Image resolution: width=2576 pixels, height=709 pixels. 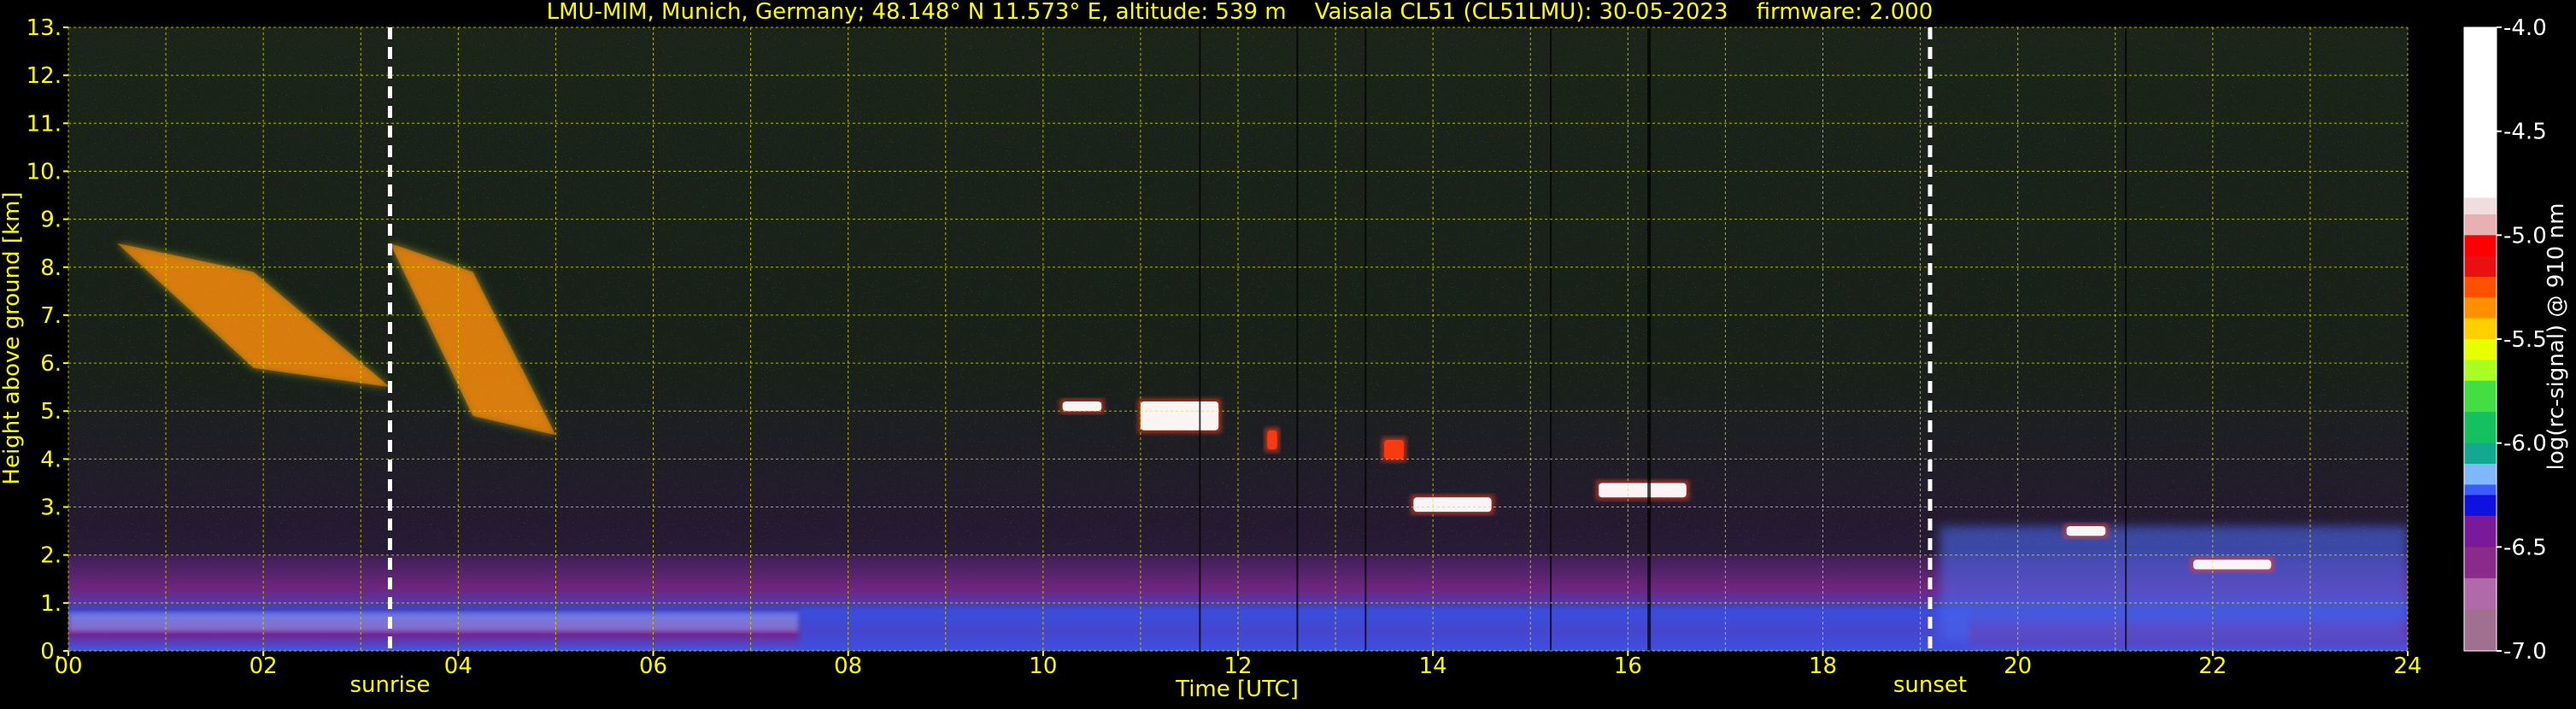 What do you see at coordinates (2525, 236) in the screenshot?
I see `colorbar-tick-label: -5.0` at bounding box center [2525, 236].